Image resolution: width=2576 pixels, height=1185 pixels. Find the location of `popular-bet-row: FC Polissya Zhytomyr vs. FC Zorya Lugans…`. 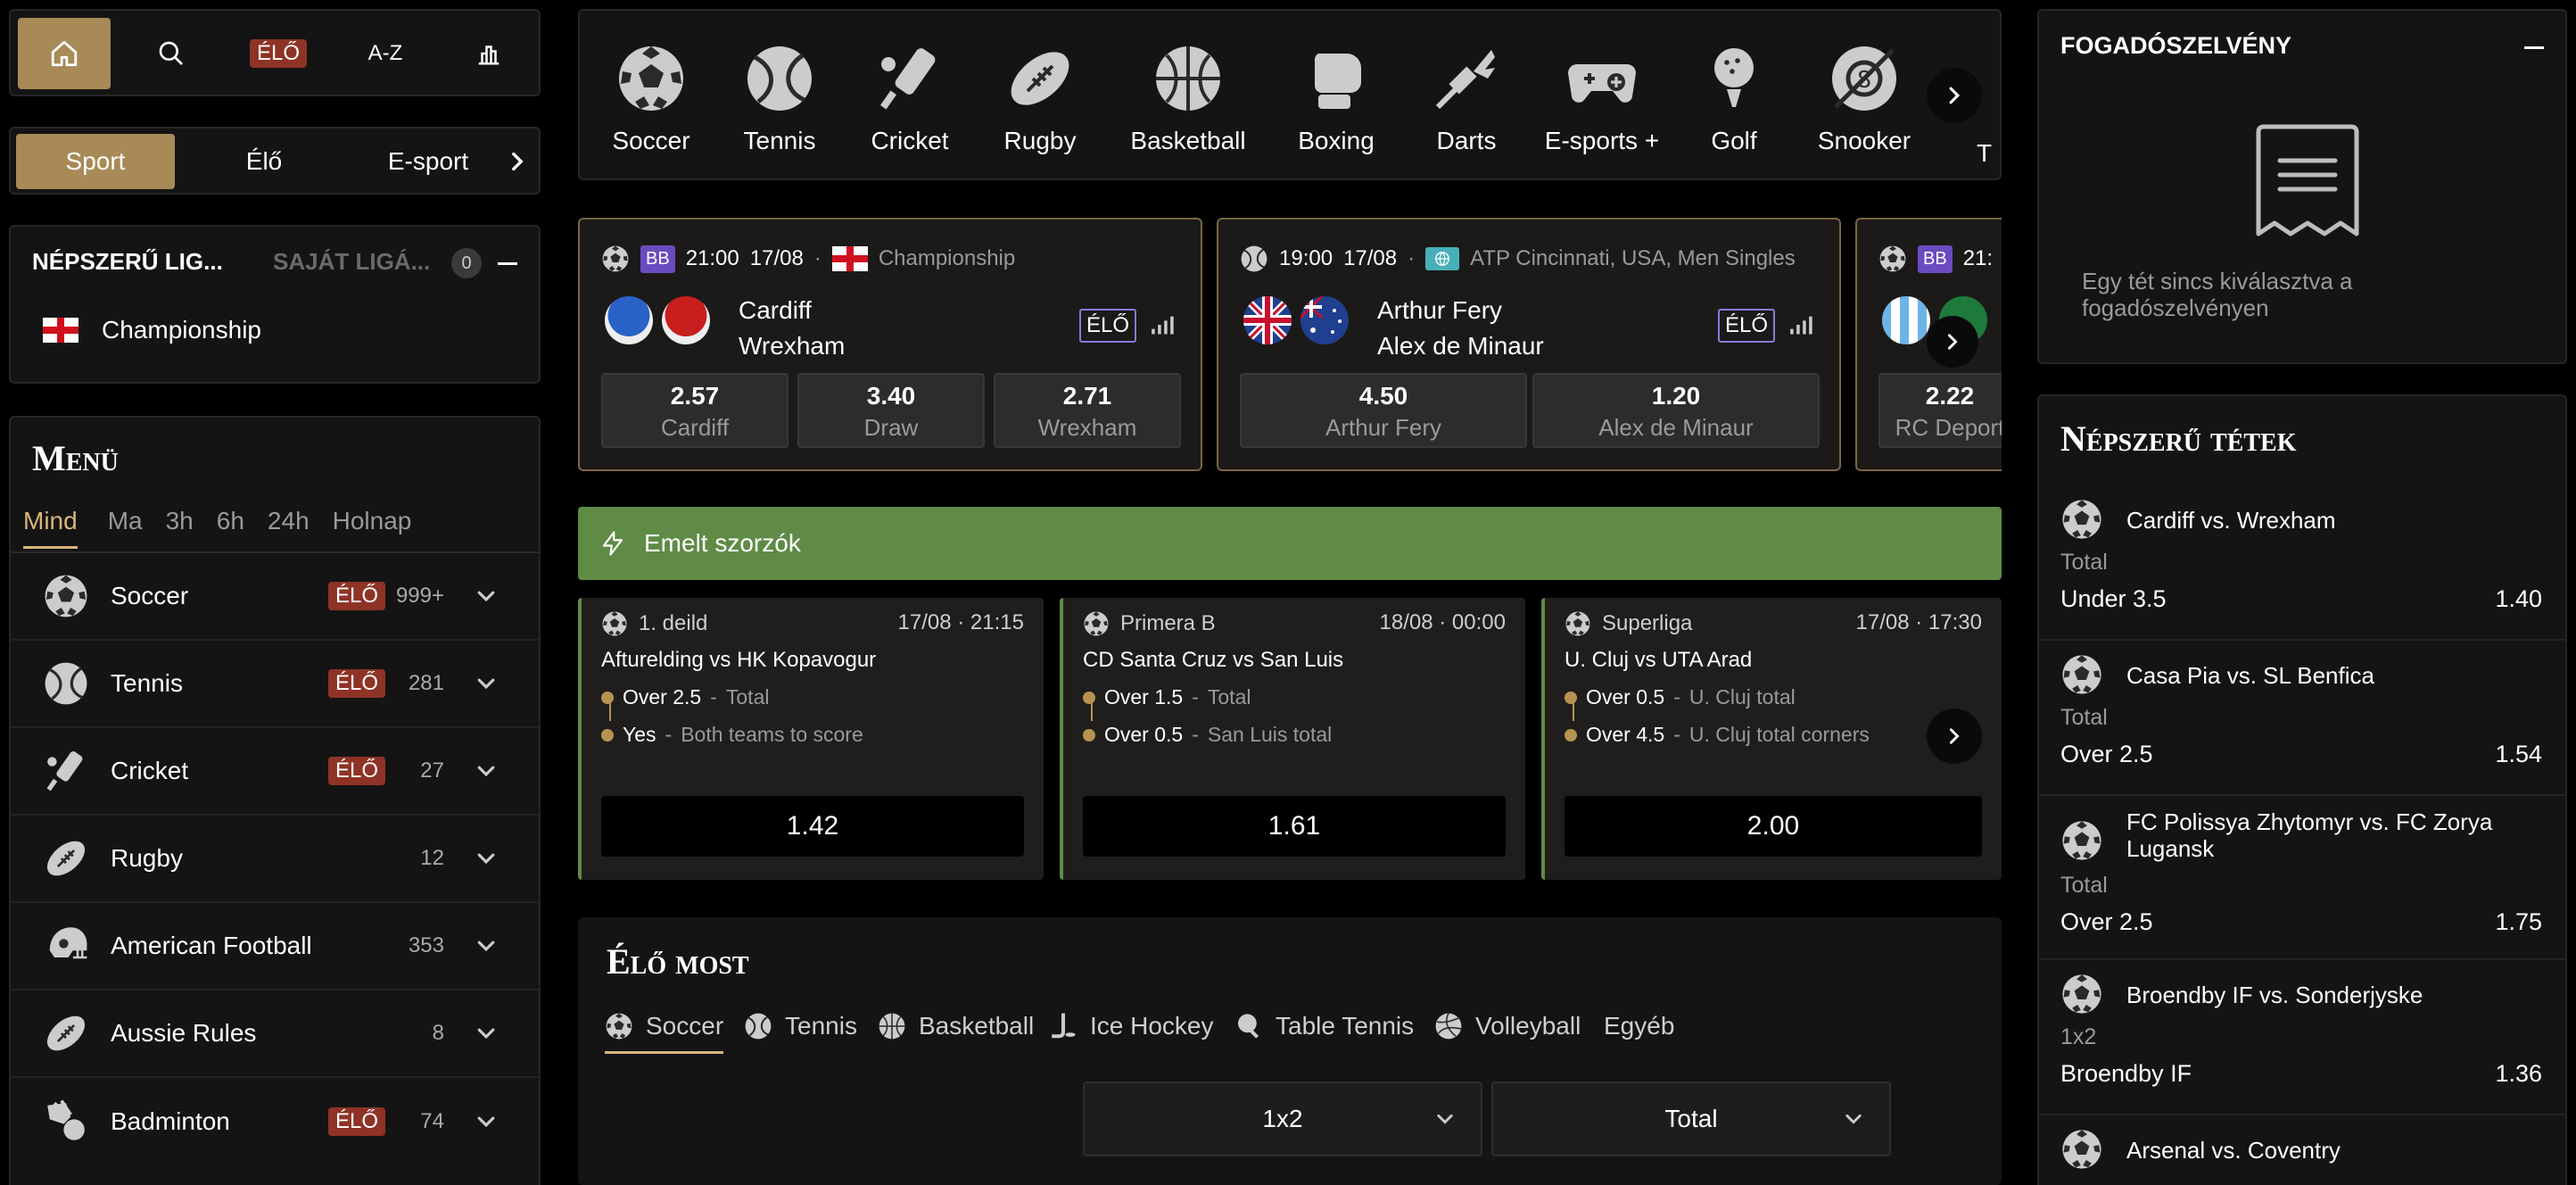

popular-bet-row: FC Polissya Zhytomyr vs. FC Zorya Lugans… is located at coordinates (2302, 878).